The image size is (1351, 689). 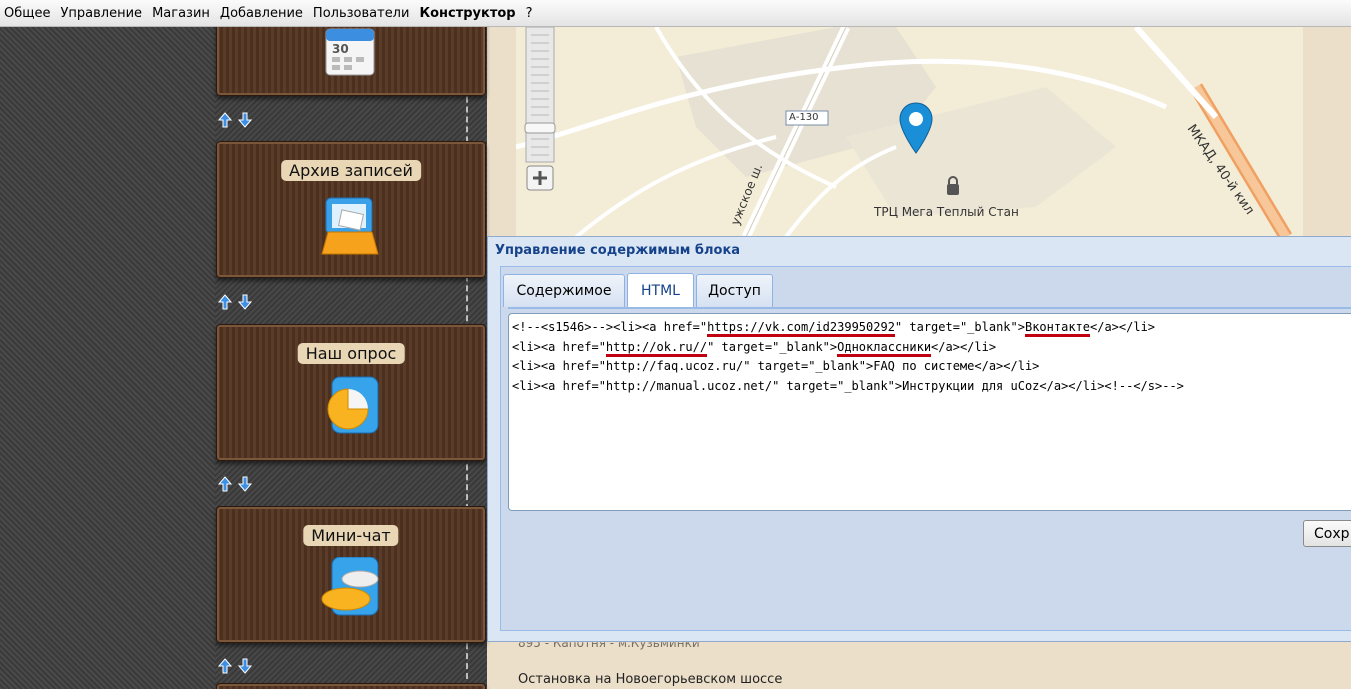 I want to click on module-title-minichat: Мини-чат, so click(x=351, y=535).